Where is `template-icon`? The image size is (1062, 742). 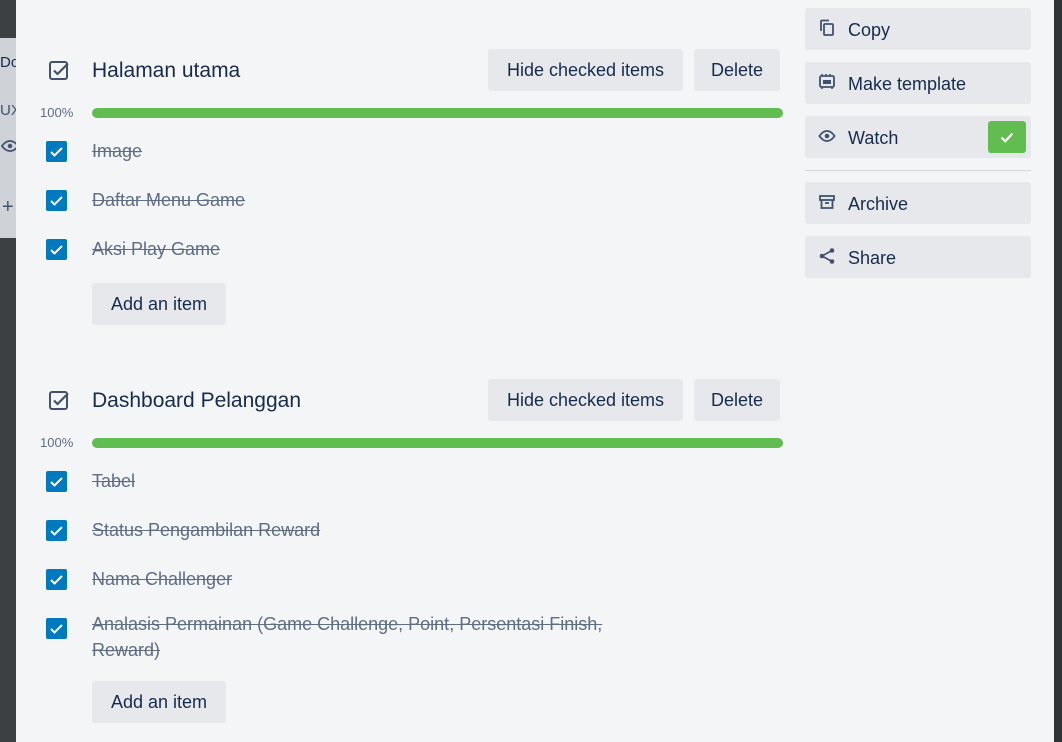 template-icon is located at coordinates (827, 82).